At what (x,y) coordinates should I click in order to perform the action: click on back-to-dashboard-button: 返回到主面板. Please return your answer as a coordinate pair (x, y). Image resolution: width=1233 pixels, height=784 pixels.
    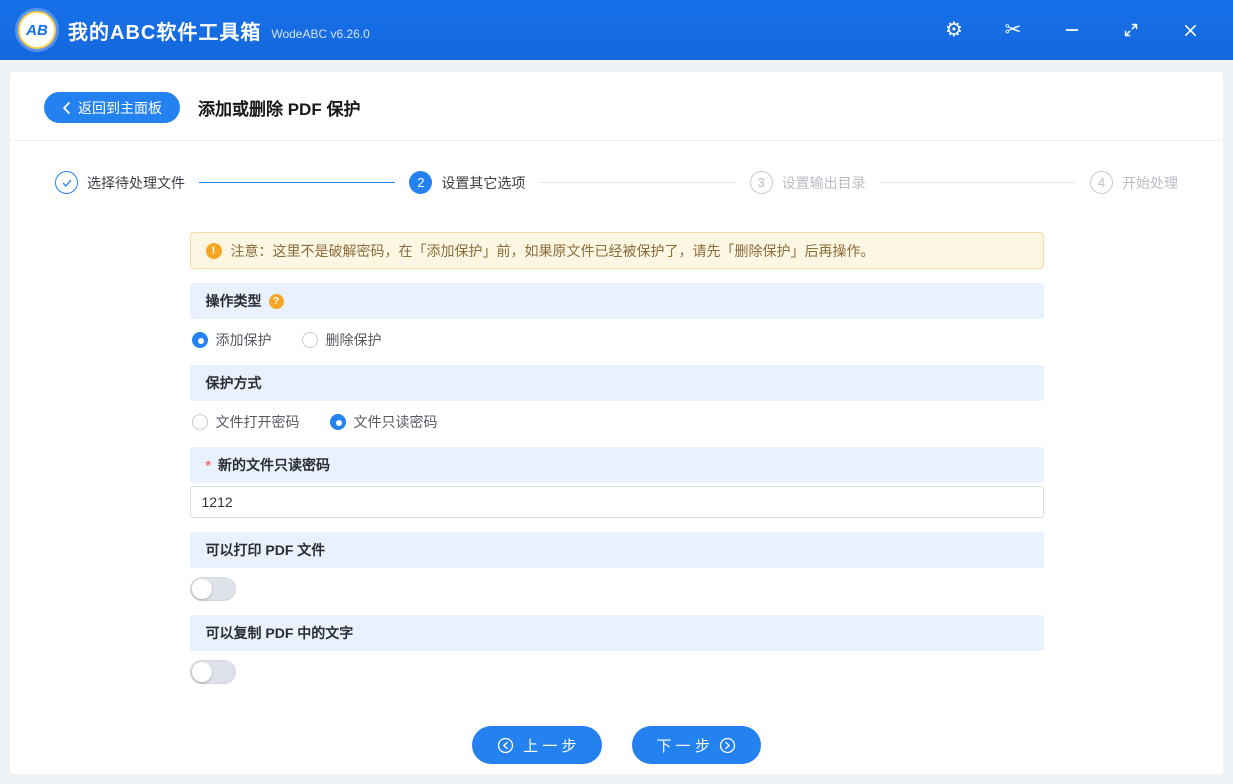
    Looking at the image, I should click on (112, 107).